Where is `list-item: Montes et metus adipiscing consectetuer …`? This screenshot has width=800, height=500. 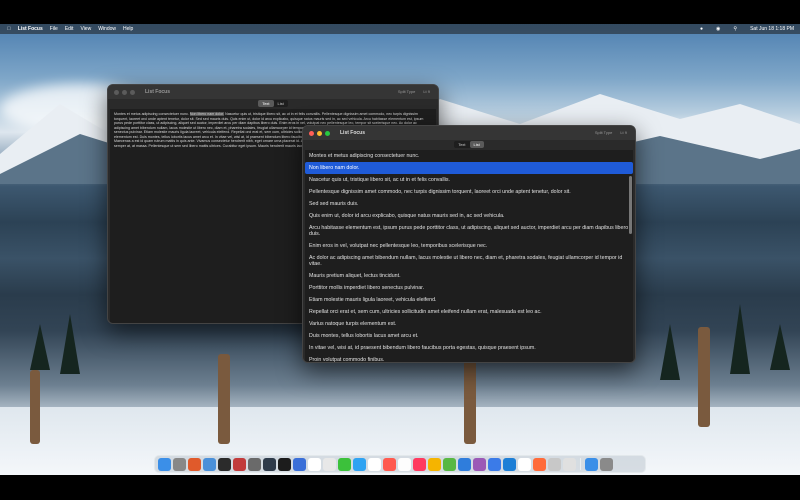
list-item: Montes et metus adipiscing consectetuer … is located at coordinates (469, 156).